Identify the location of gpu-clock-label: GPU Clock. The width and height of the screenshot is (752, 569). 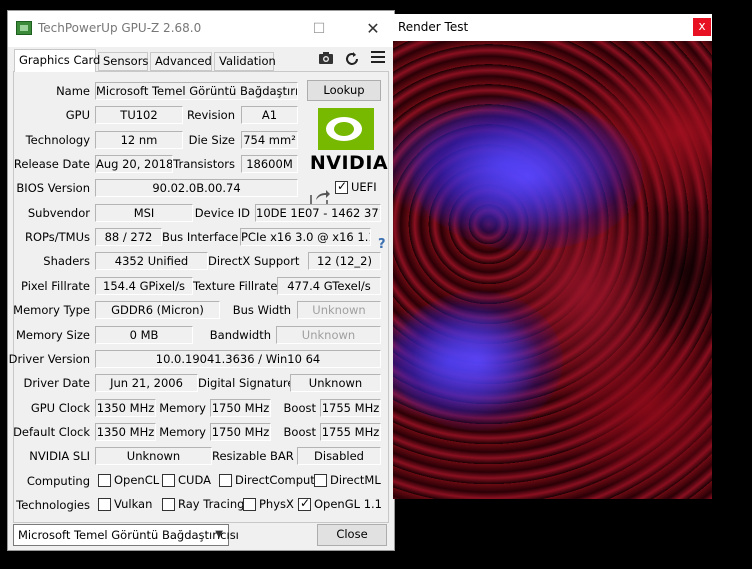
(60, 408).